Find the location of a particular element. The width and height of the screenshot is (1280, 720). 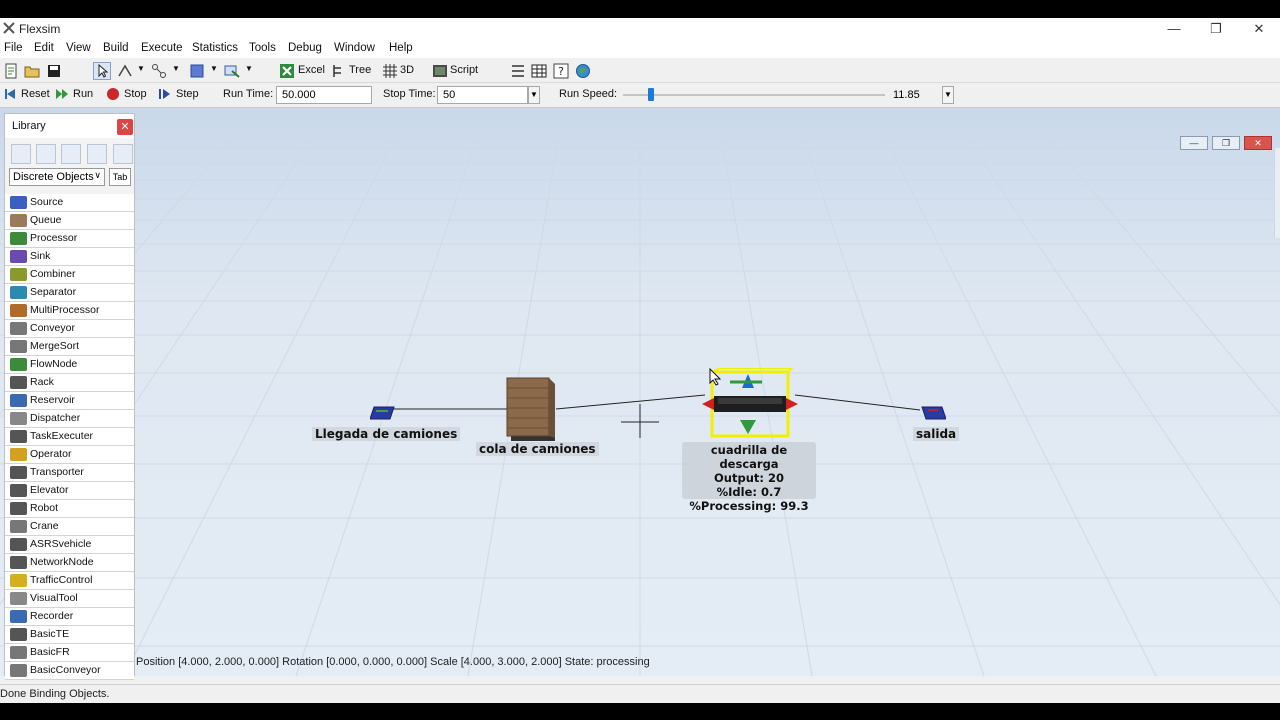

excel-button: Excel is located at coordinates (311, 70).